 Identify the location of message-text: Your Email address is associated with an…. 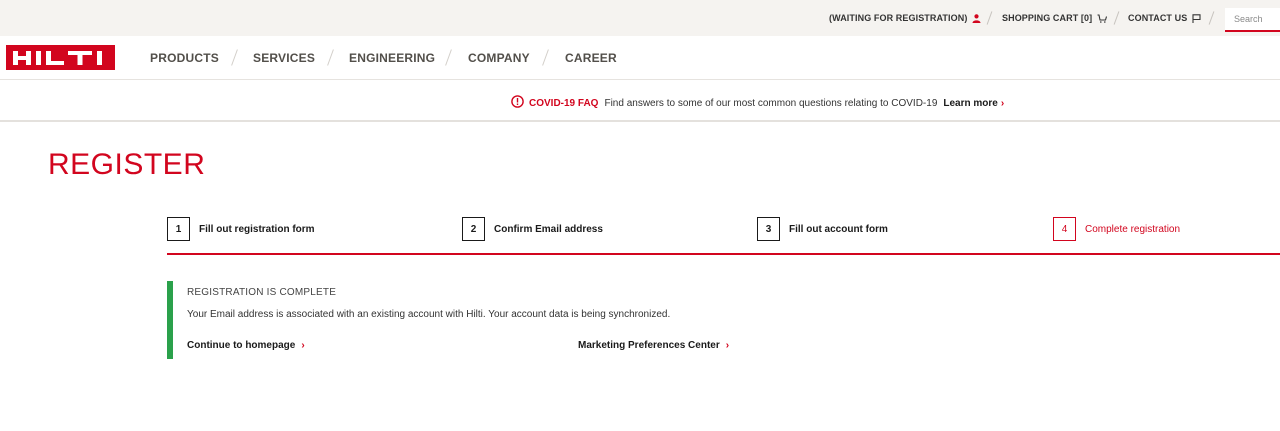
(429, 314).